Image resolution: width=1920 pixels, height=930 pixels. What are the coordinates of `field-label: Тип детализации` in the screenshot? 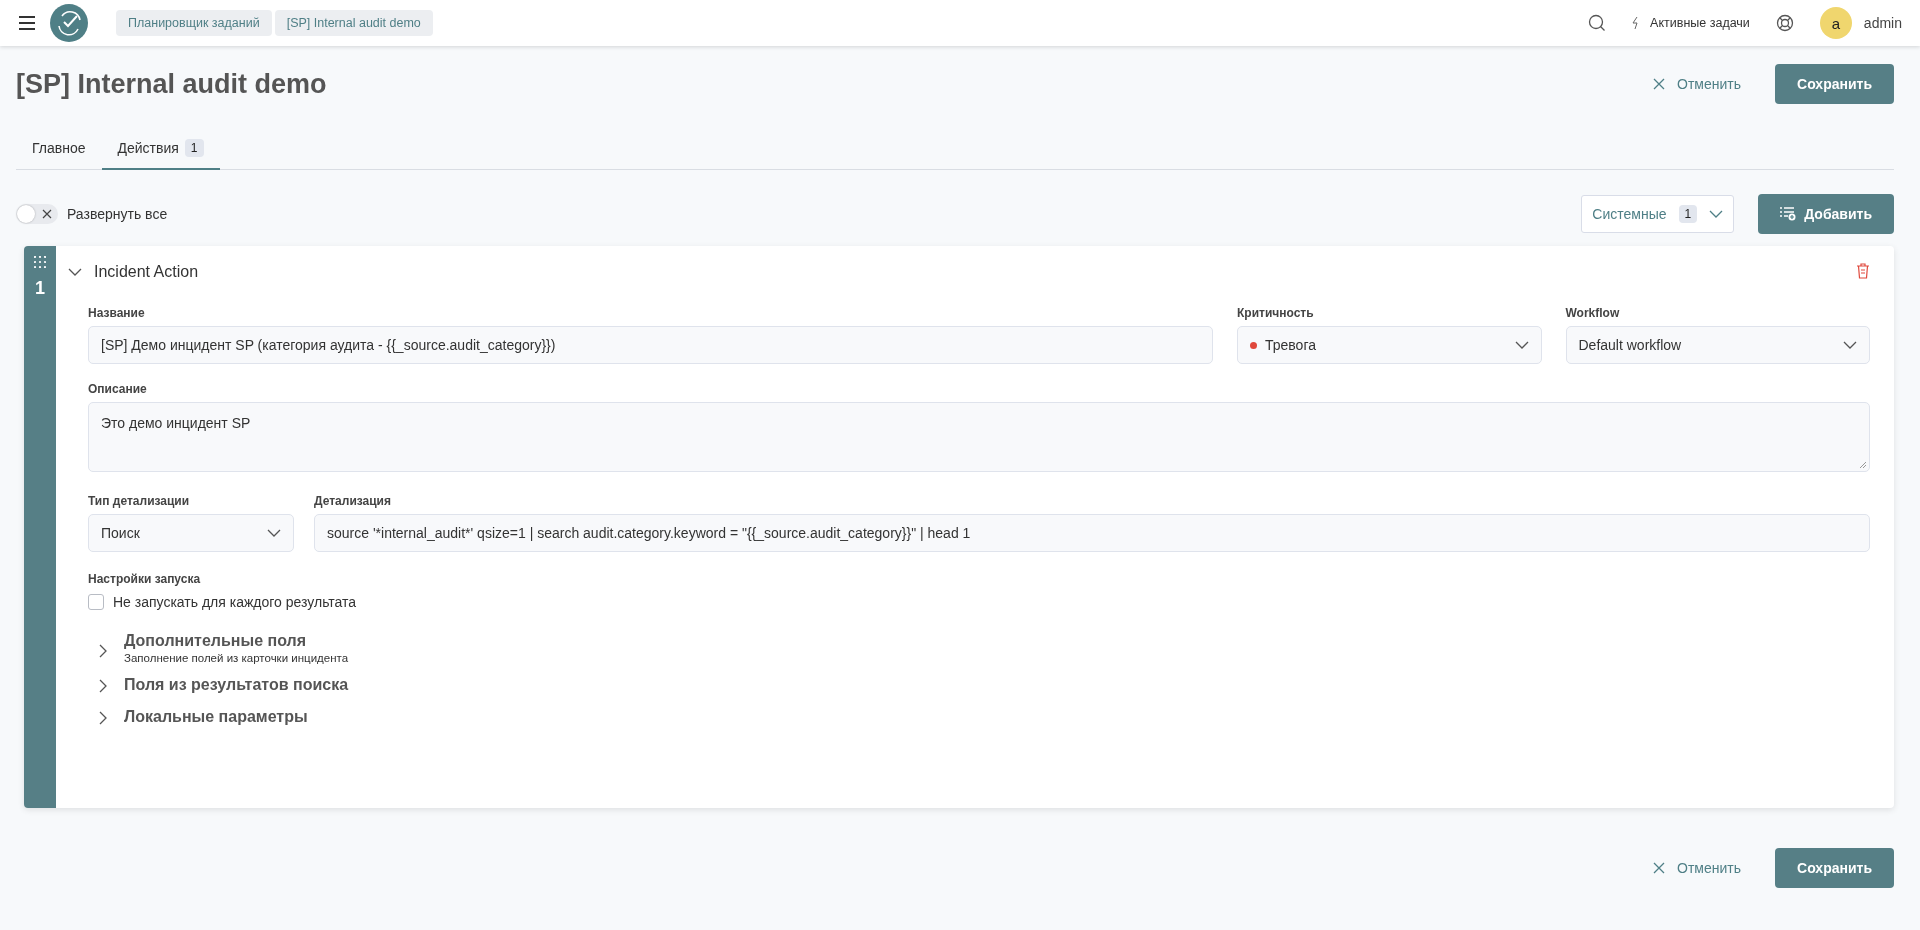 It's located at (139, 501).